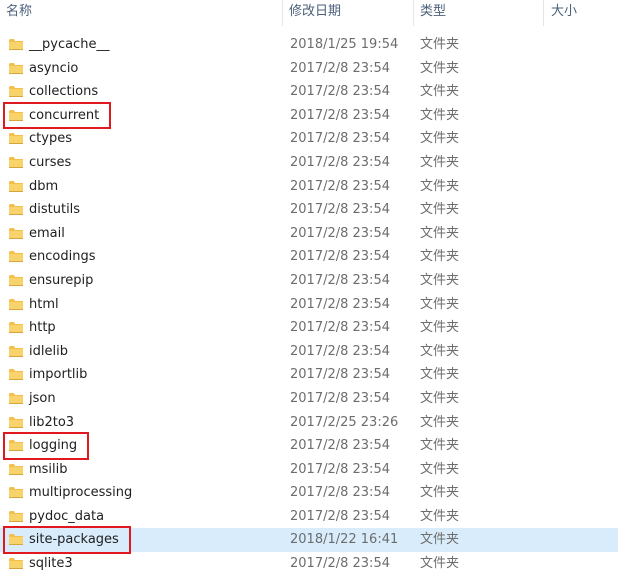  What do you see at coordinates (309, 305) in the screenshot?
I see `file-row: html 2017/2/8 23:54 文件夹` at bounding box center [309, 305].